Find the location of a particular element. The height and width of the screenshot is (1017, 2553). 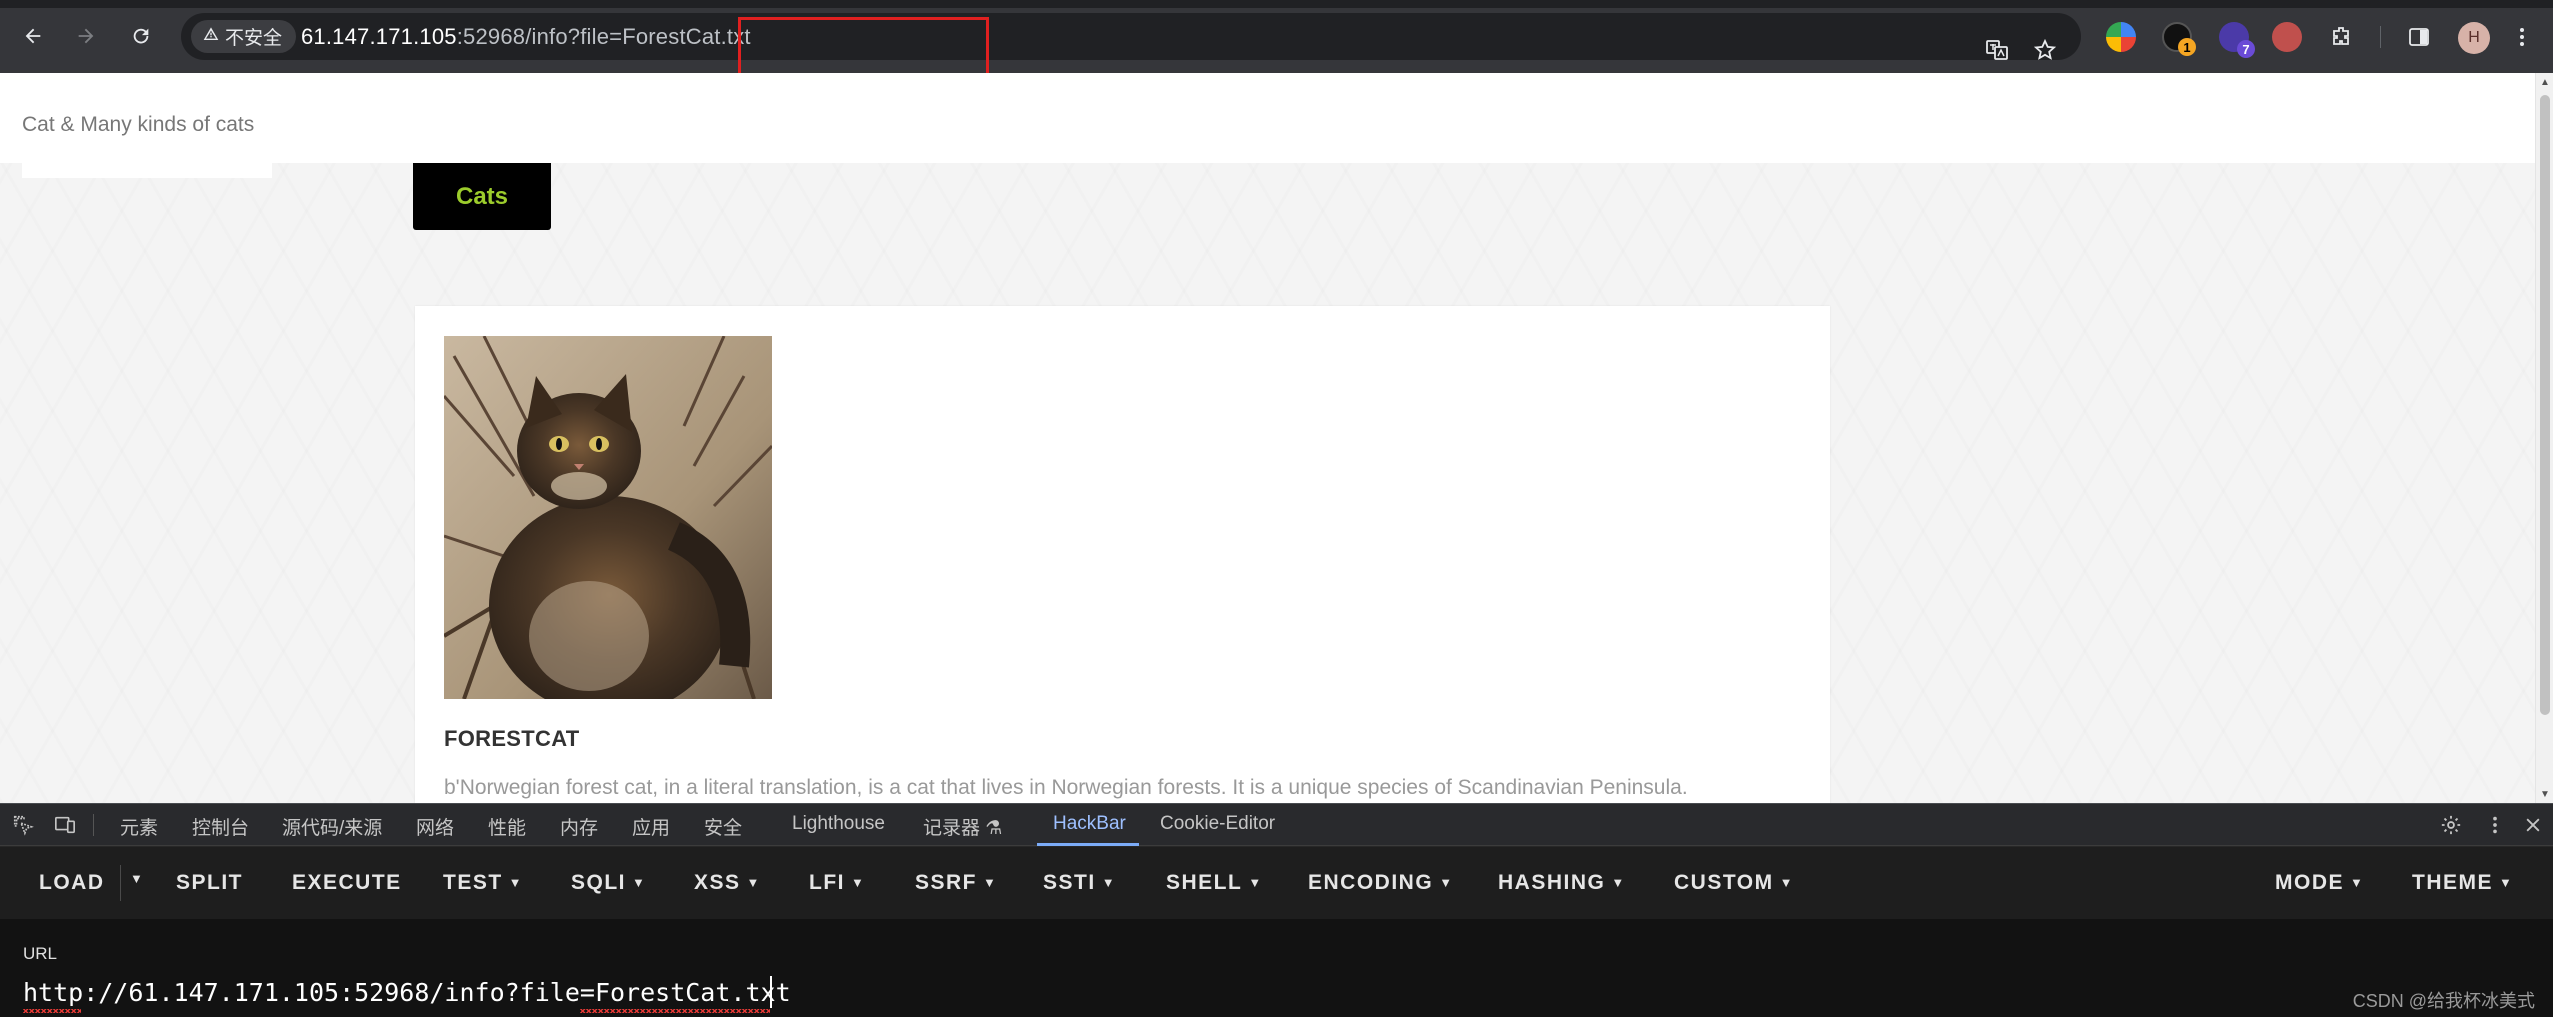

load-button: LOAD is located at coordinates (72, 883).